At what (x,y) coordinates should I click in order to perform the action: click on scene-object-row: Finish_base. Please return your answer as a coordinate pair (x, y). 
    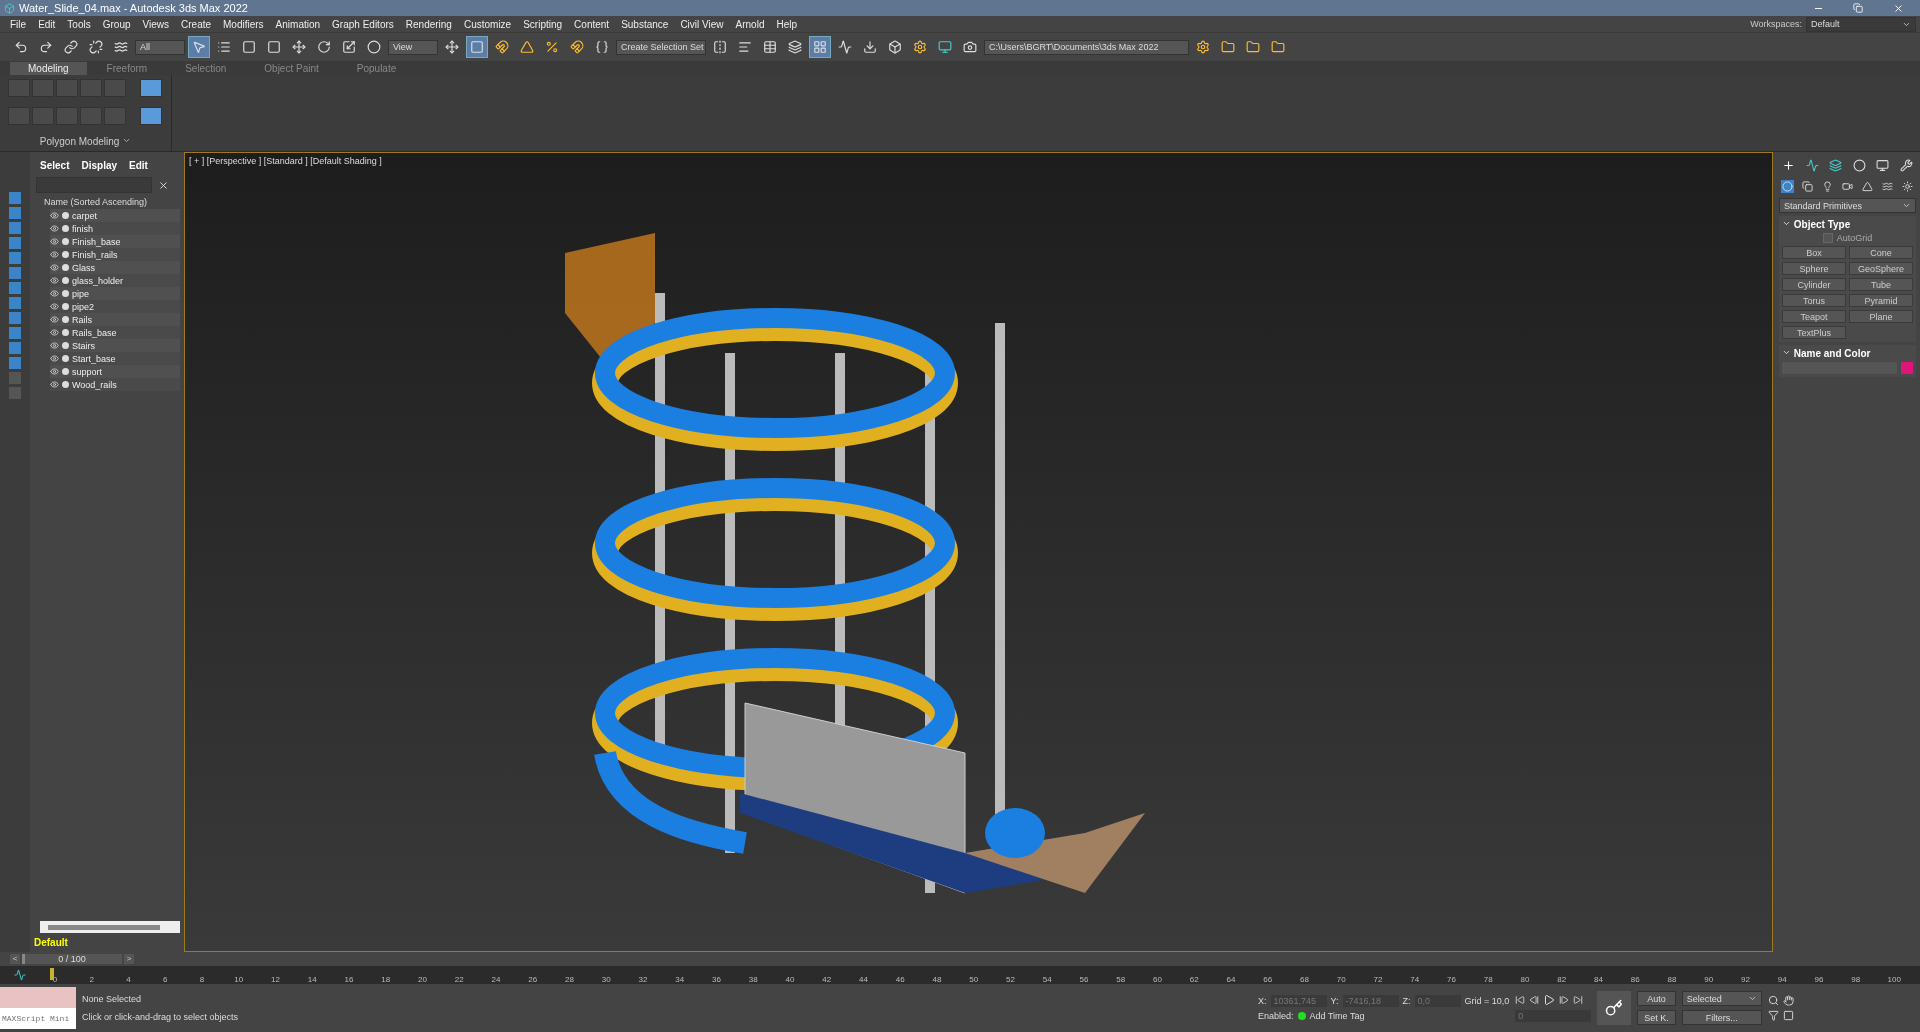
    Looking at the image, I should click on (115, 241).